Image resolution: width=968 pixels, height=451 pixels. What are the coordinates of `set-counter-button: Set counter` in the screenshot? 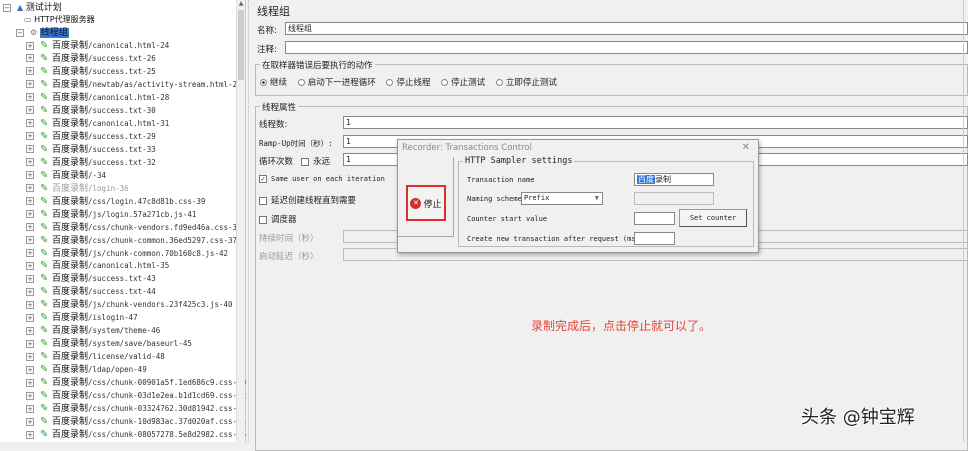 It's located at (713, 218).